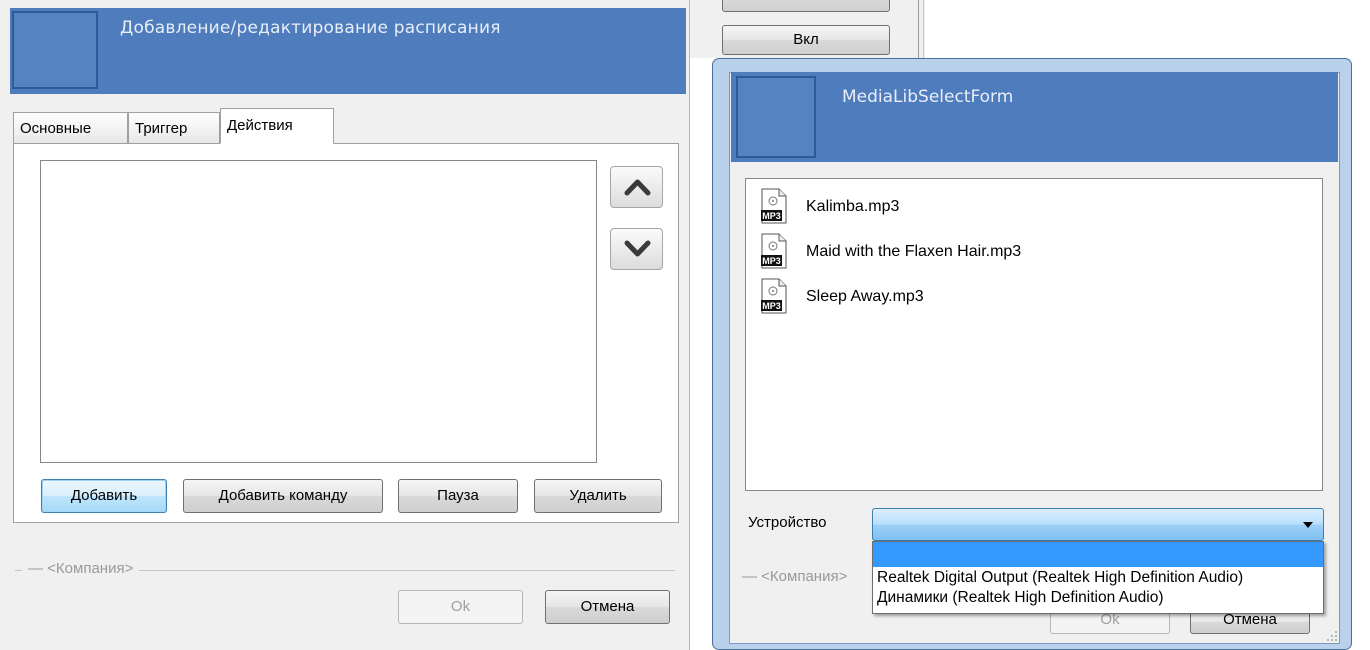  I want to click on delete-button: Удалить, so click(598, 496).